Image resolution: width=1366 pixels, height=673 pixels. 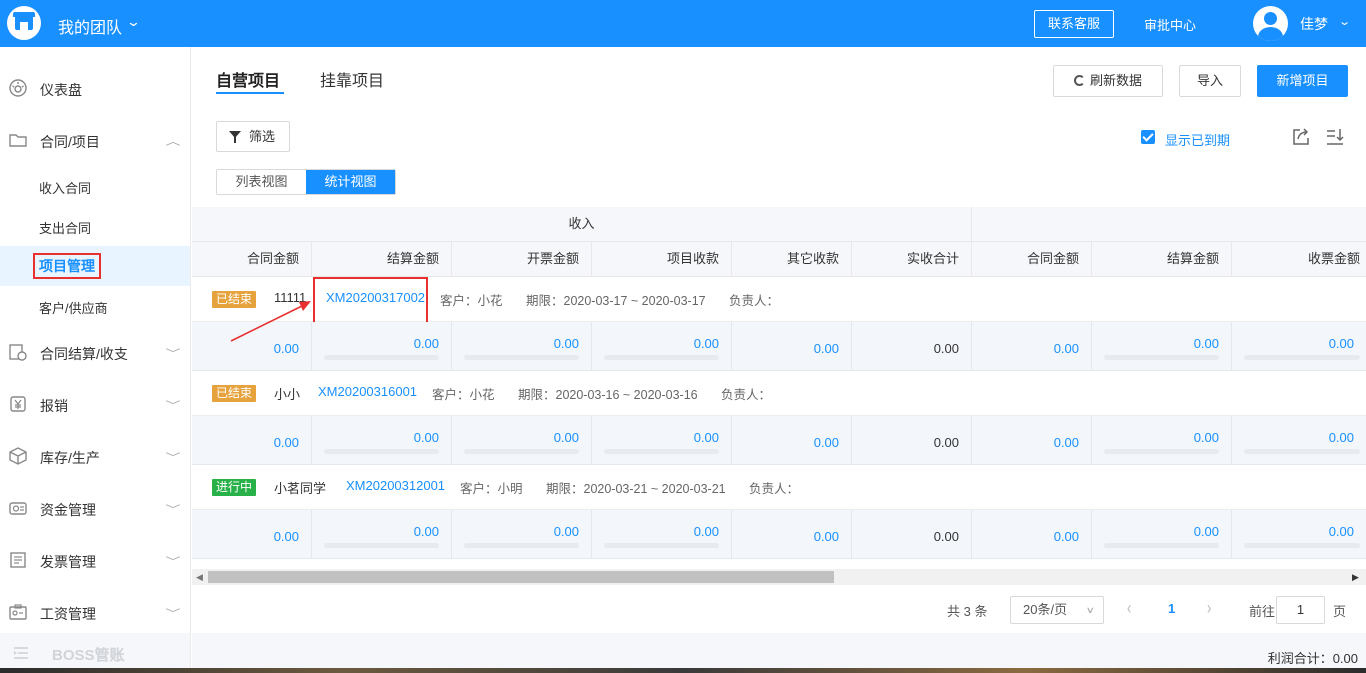 What do you see at coordinates (1209, 607) in the screenshot?
I see `next-page-icon: ›` at bounding box center [1209, 607].